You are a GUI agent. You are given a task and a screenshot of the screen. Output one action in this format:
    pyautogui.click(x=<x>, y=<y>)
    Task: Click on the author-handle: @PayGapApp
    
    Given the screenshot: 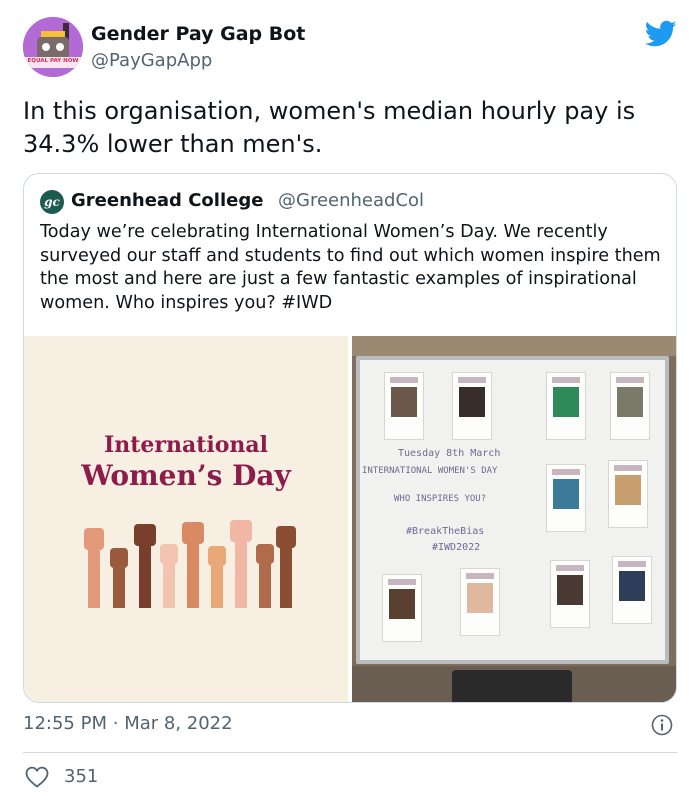 What is the action you would take?
    pyautogui.click(x=151, y=60)
    